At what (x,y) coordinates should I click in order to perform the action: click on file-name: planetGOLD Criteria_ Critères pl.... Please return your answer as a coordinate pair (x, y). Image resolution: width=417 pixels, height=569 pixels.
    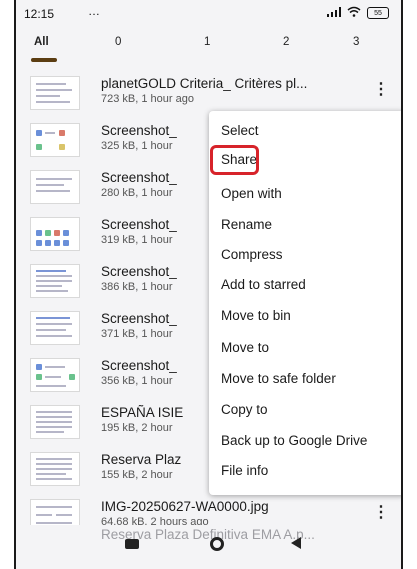
    Looking at the image, I should click on (204, 83).